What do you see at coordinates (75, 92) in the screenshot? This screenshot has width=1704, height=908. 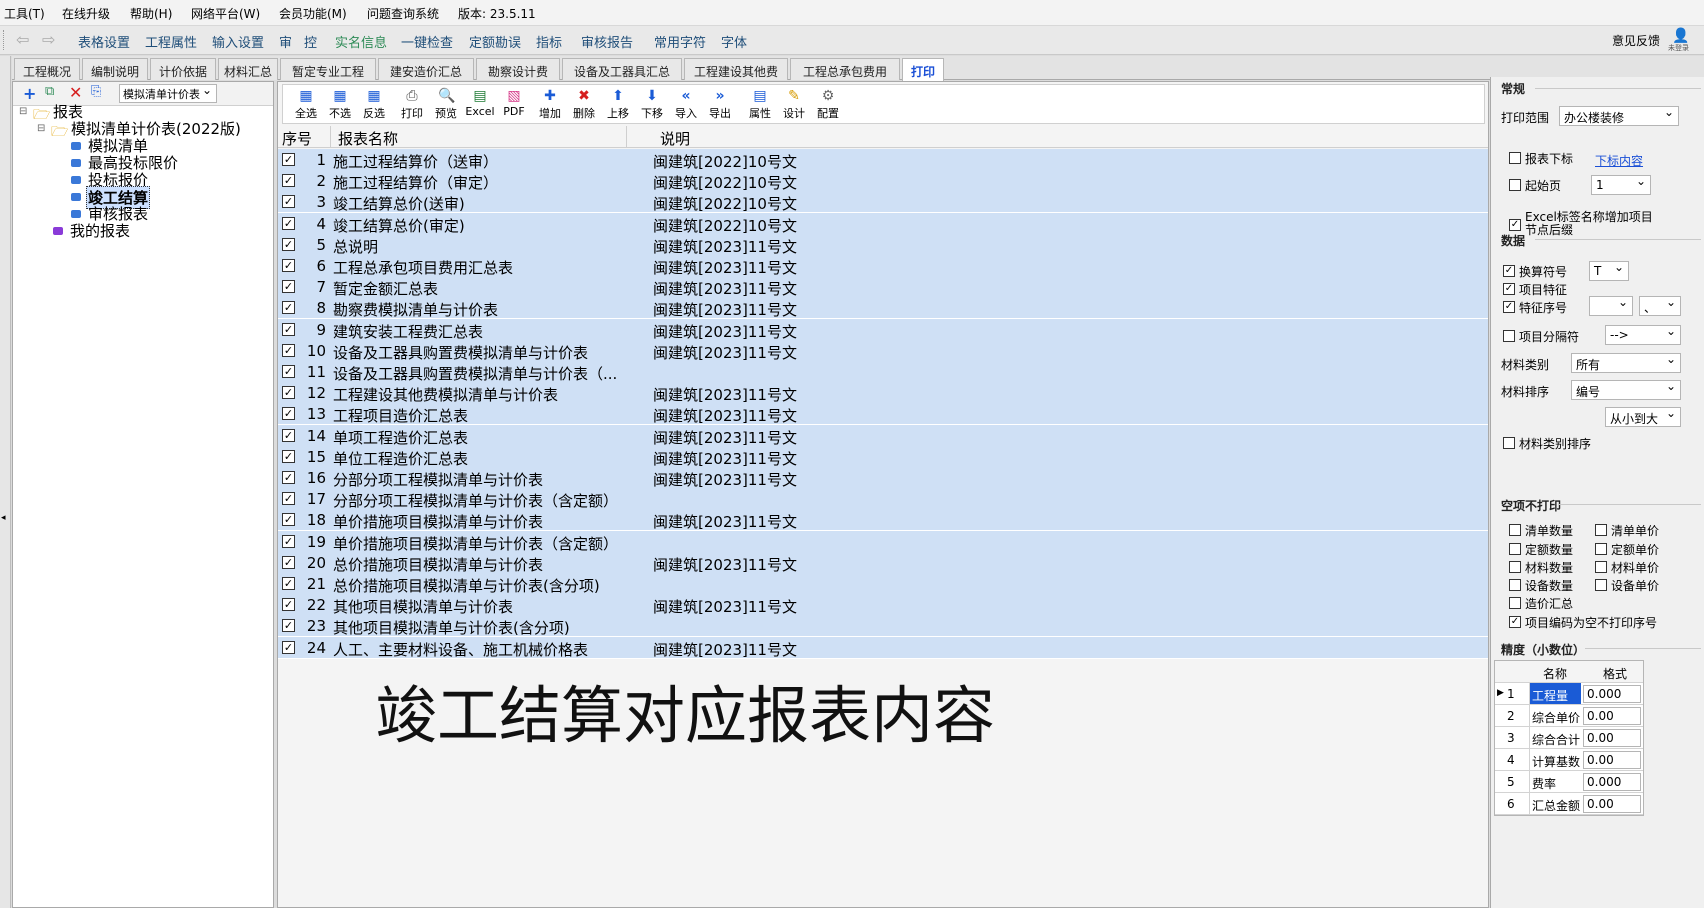 I see `delete-icon: ✕` at bounding box center [75, 92].